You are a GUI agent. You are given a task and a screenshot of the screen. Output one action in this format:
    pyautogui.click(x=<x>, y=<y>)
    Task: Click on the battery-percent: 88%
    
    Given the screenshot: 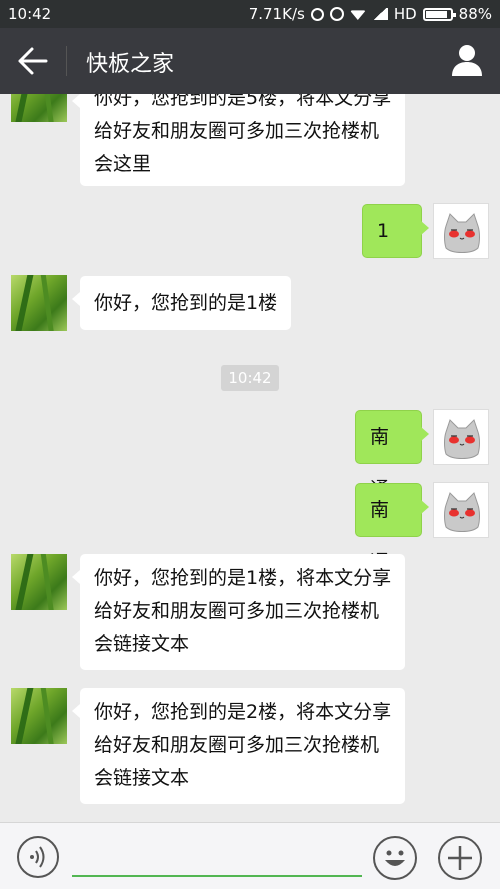 What is the action you would take?
    pyautogui.click(x=475, y=14)
    